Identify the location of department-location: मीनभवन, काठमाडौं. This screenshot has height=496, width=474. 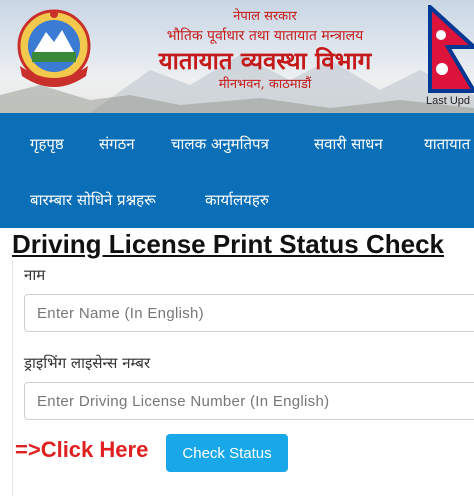
(265, 84).